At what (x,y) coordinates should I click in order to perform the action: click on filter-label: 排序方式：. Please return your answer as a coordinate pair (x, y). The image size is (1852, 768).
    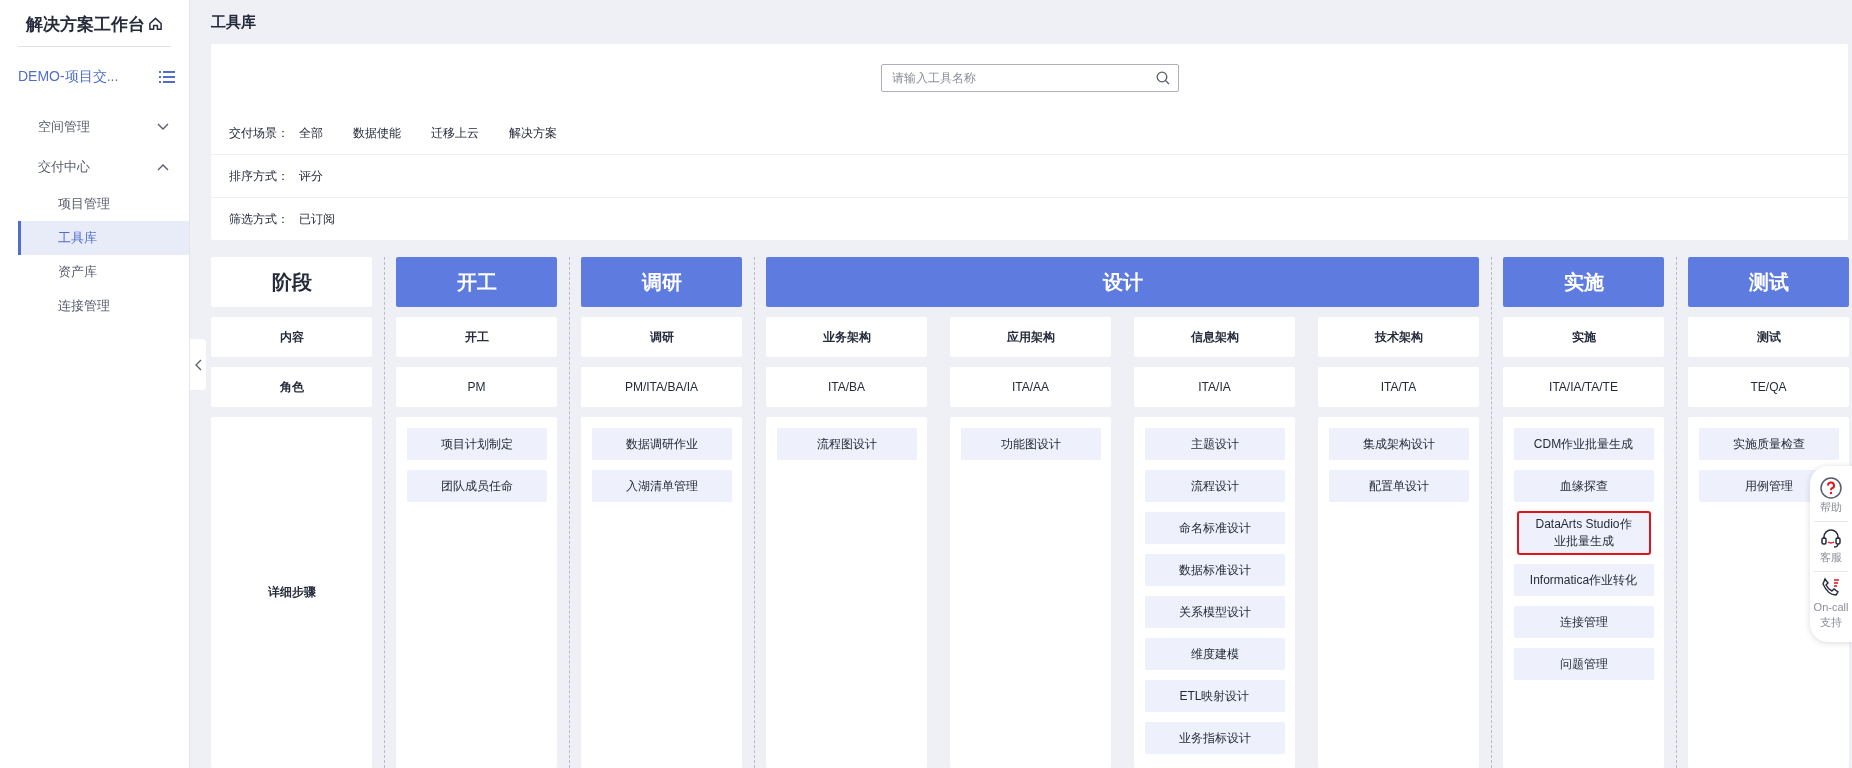
    Looking at the image, I should click on (259, 176).